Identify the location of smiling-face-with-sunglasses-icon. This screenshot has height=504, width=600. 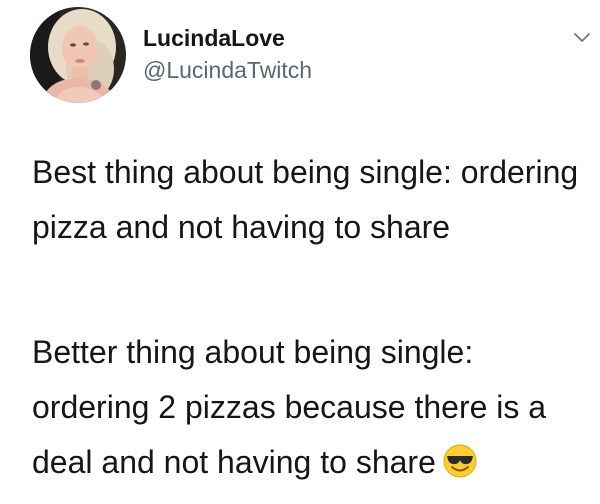
(460, 459).